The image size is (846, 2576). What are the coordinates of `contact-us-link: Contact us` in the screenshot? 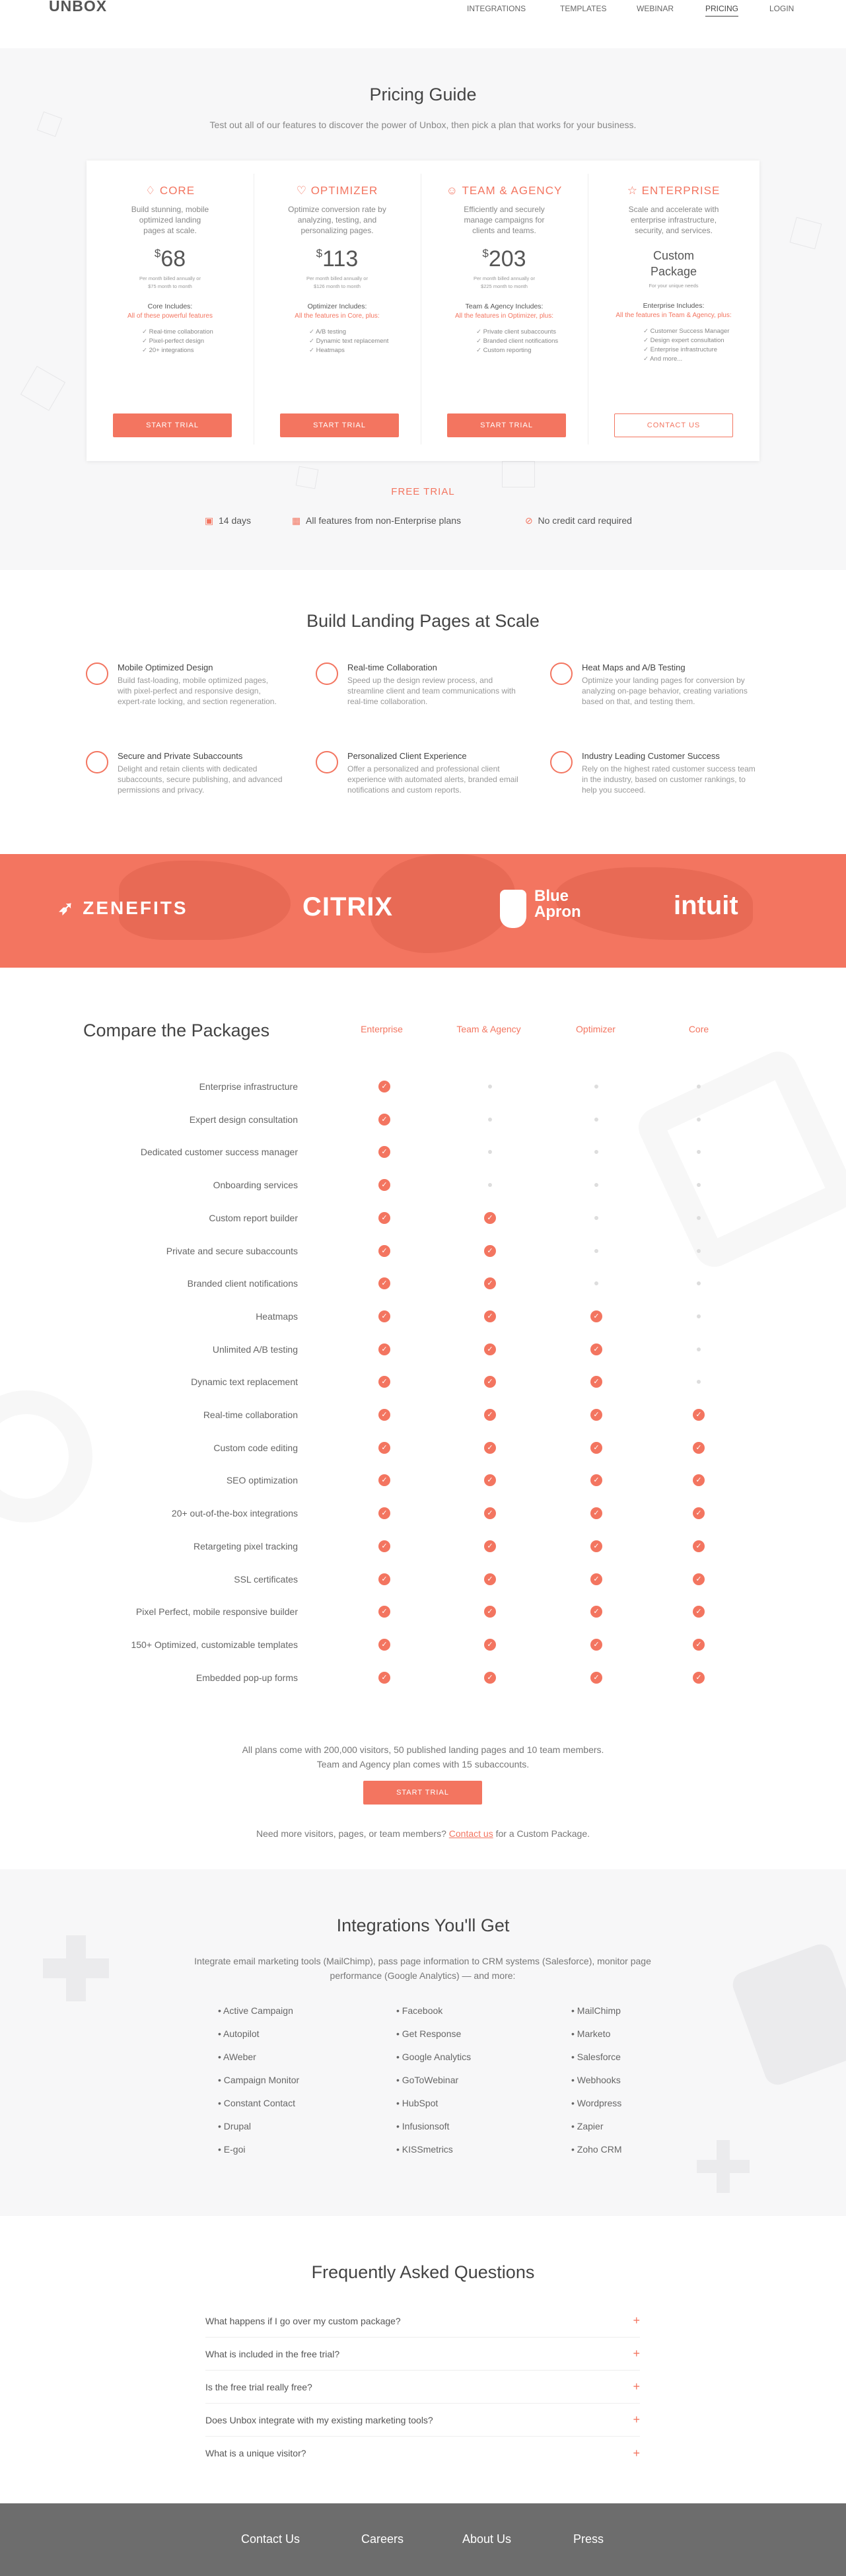 It's located at (471, 1834).